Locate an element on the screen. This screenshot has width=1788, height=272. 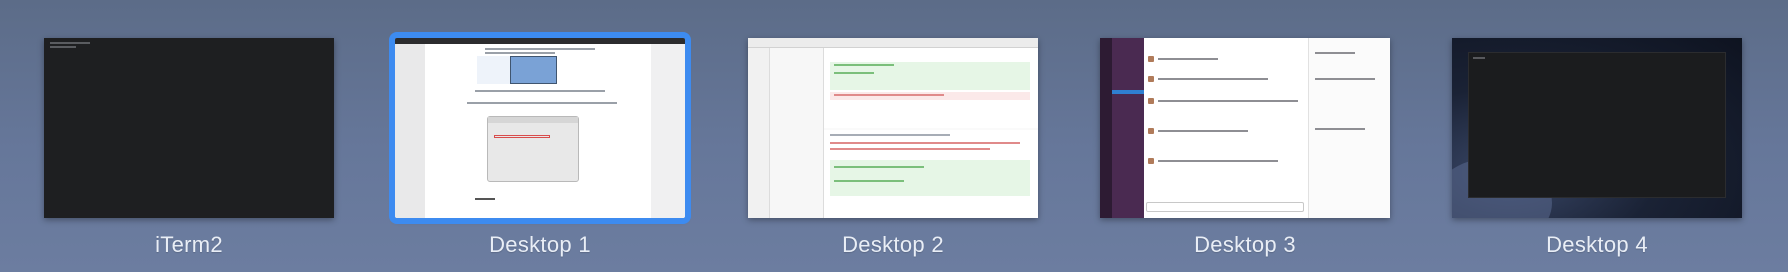
space-label: Desktop 4 is located at coordinates (1597, 244).